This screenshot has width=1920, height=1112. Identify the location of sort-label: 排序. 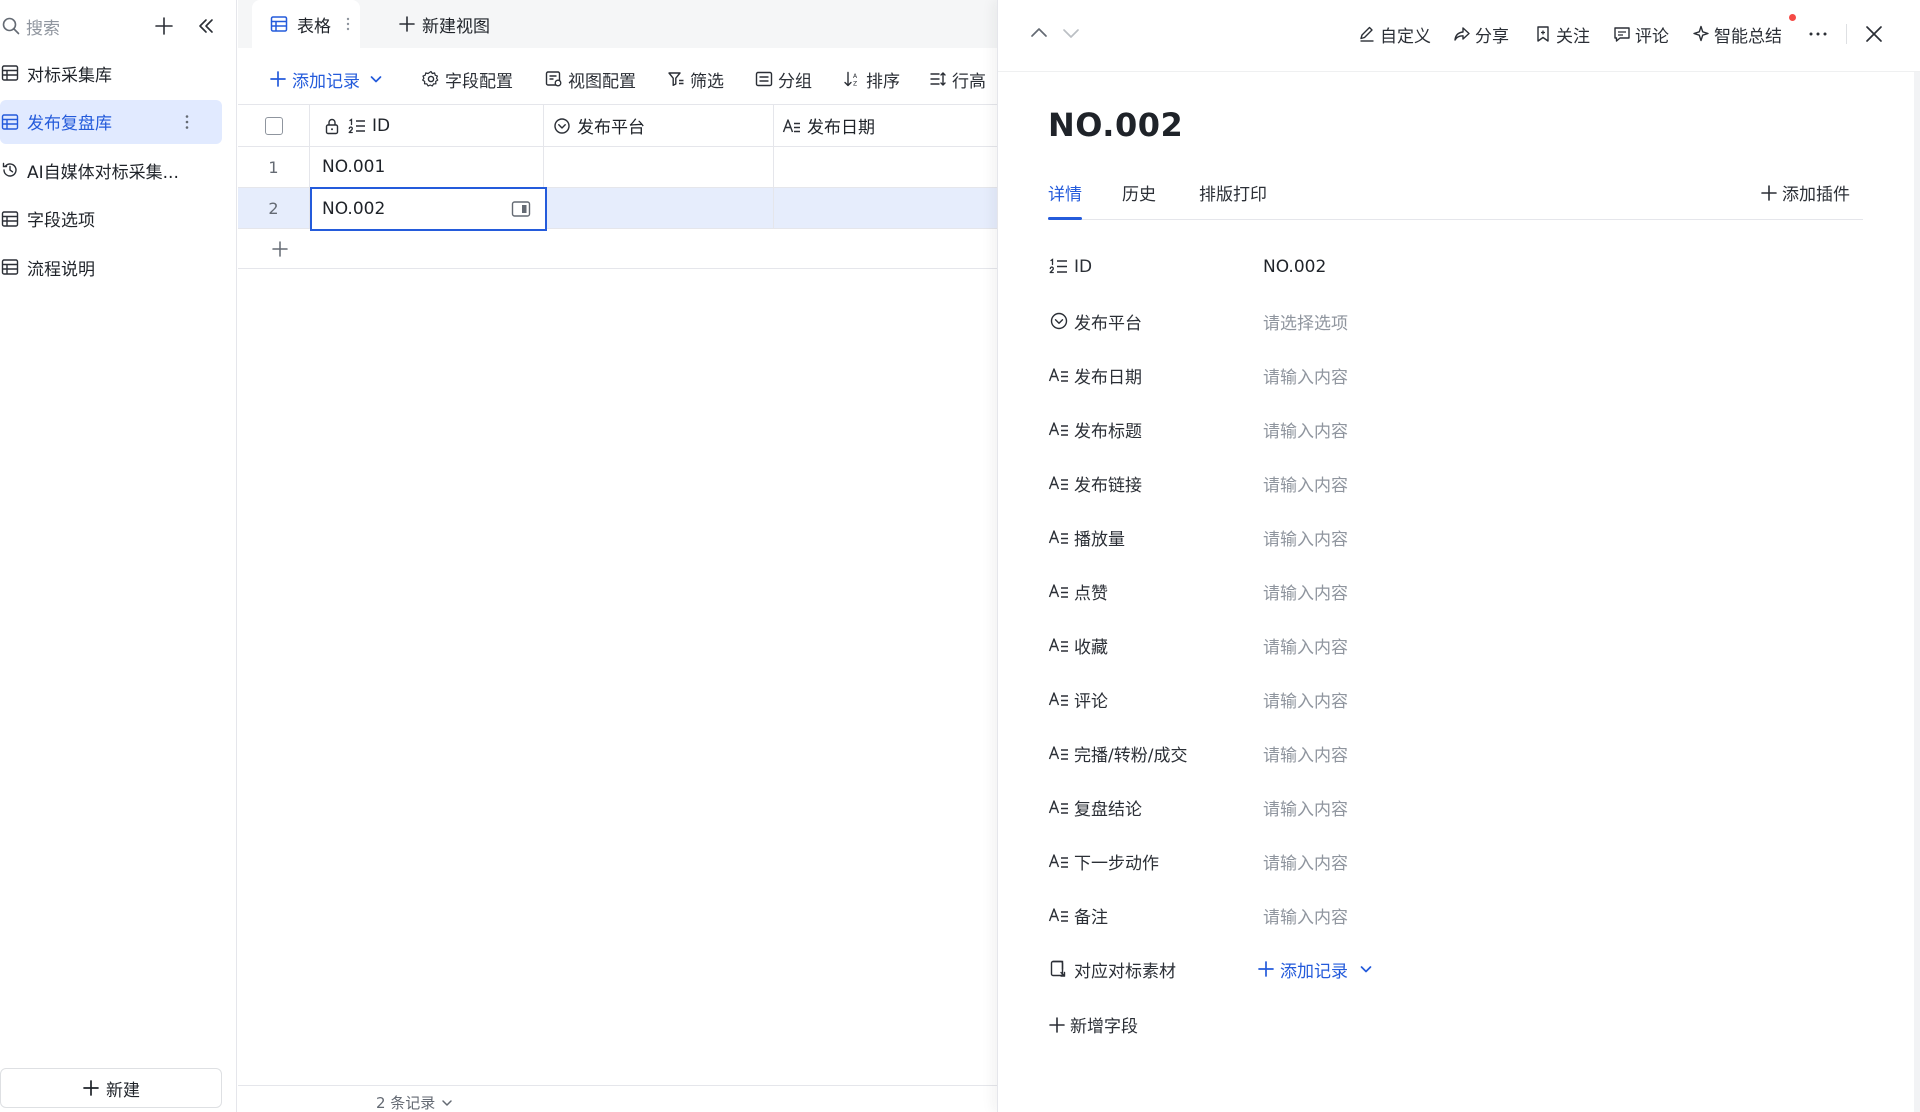
(883, 81).